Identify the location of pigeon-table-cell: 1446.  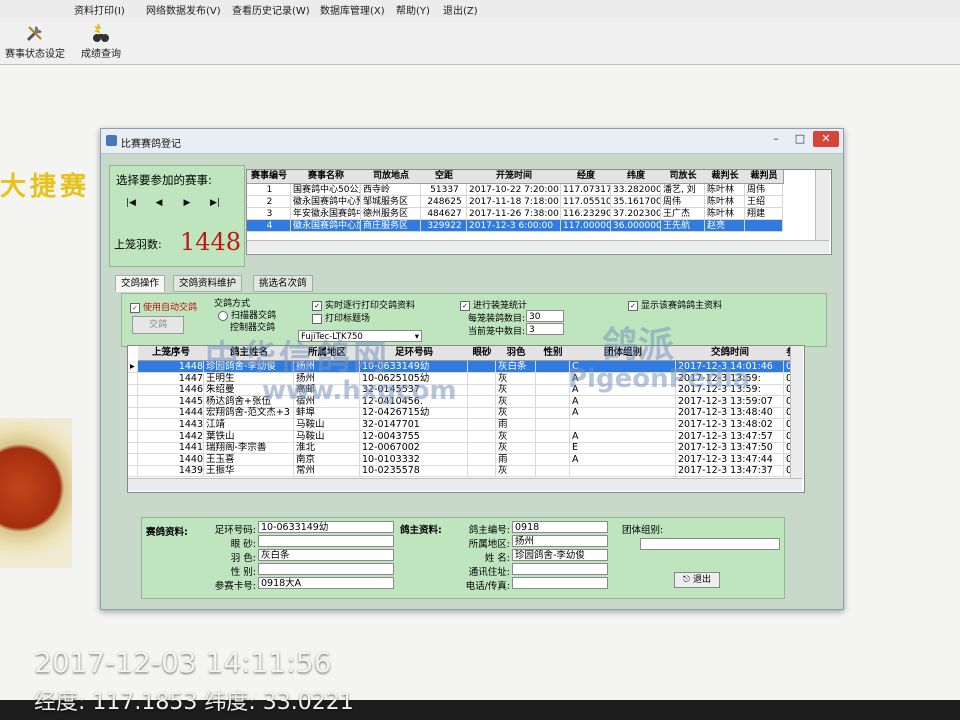
(171, 390).